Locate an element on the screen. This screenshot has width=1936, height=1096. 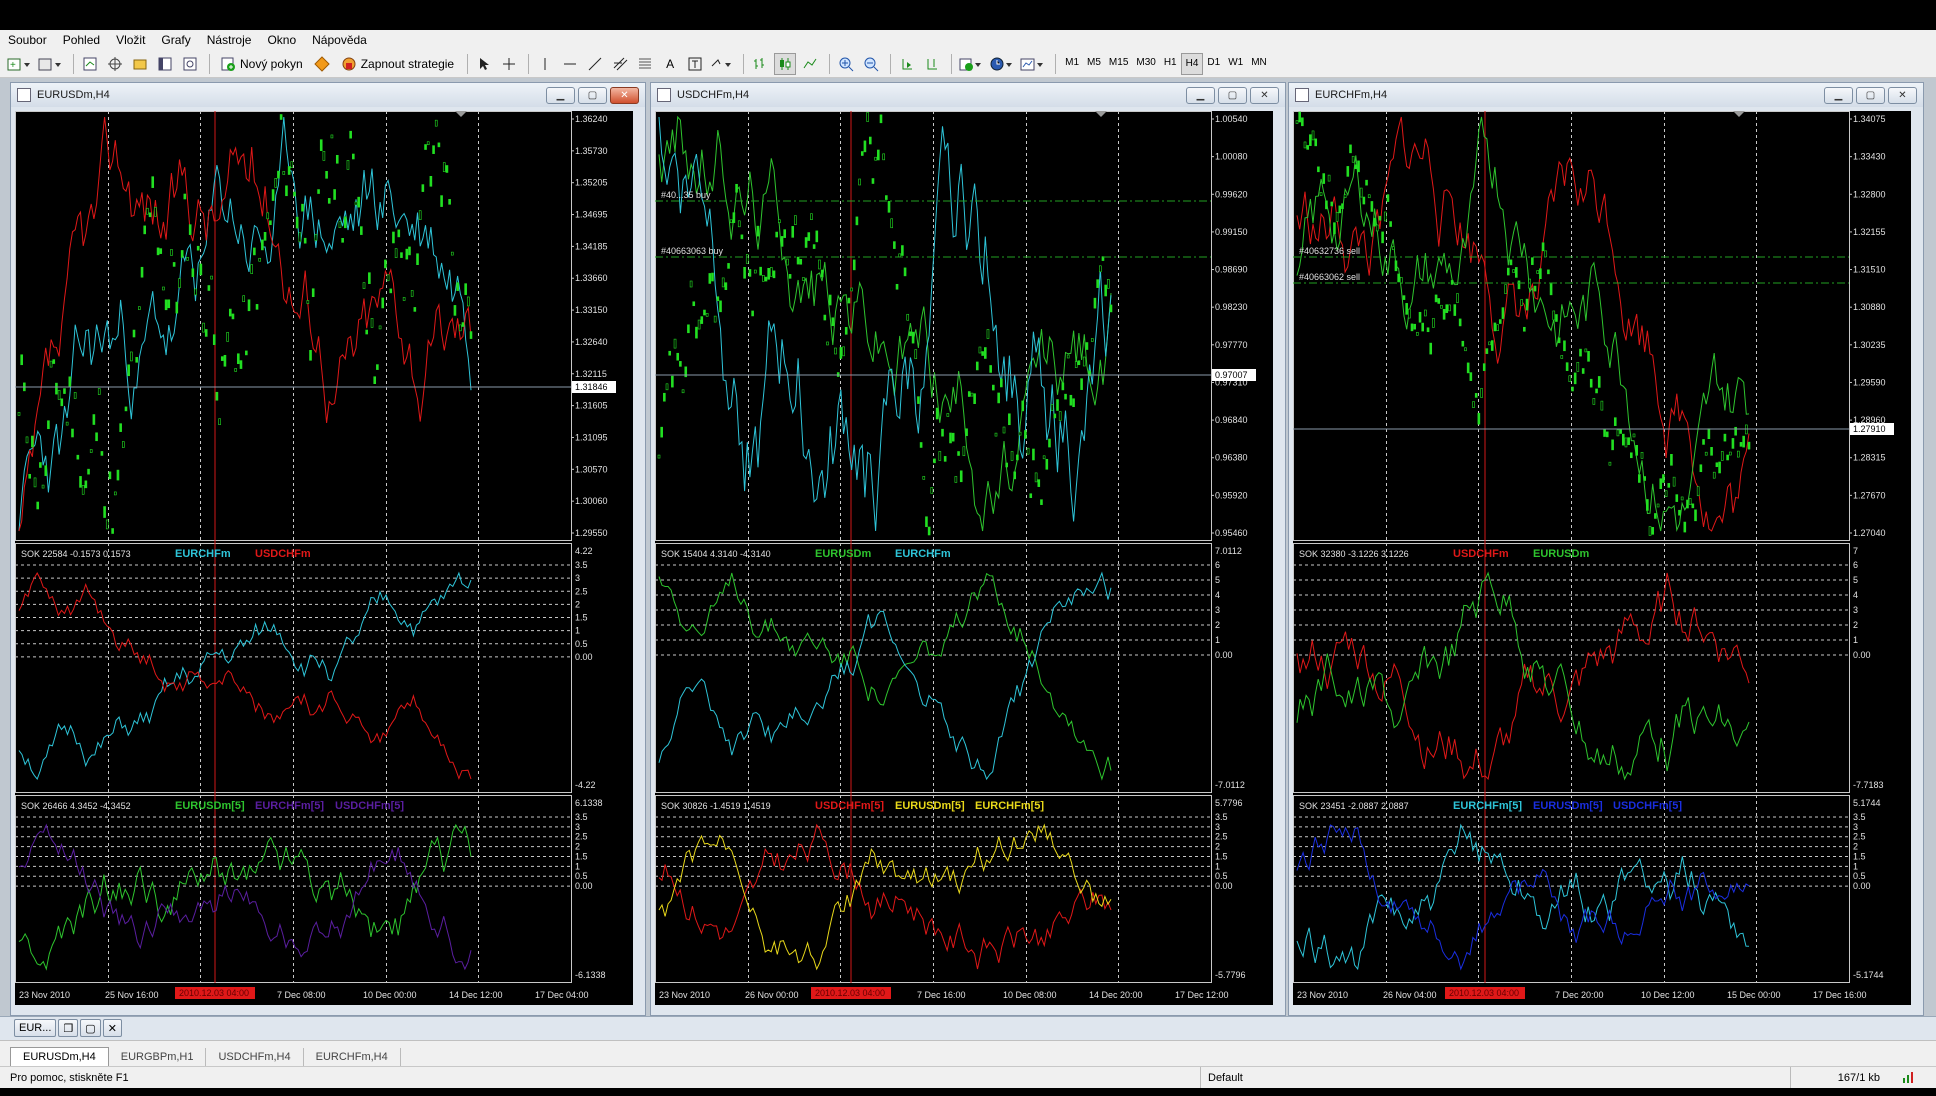
timeframe-m5-button: M5 is located at coordinates (1094, 63).